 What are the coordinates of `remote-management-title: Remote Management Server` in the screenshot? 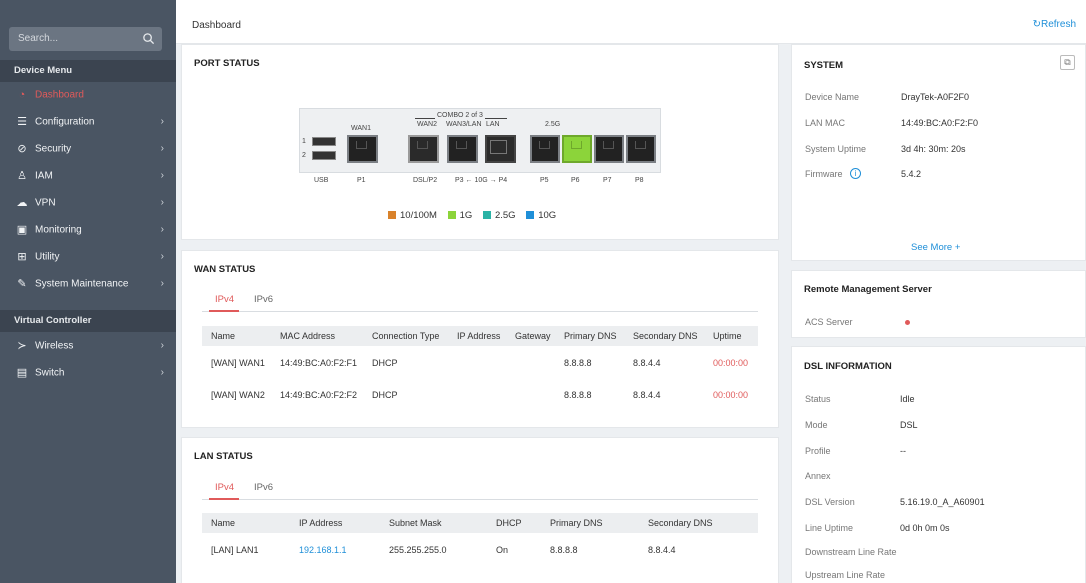 It's located at (868, 289).